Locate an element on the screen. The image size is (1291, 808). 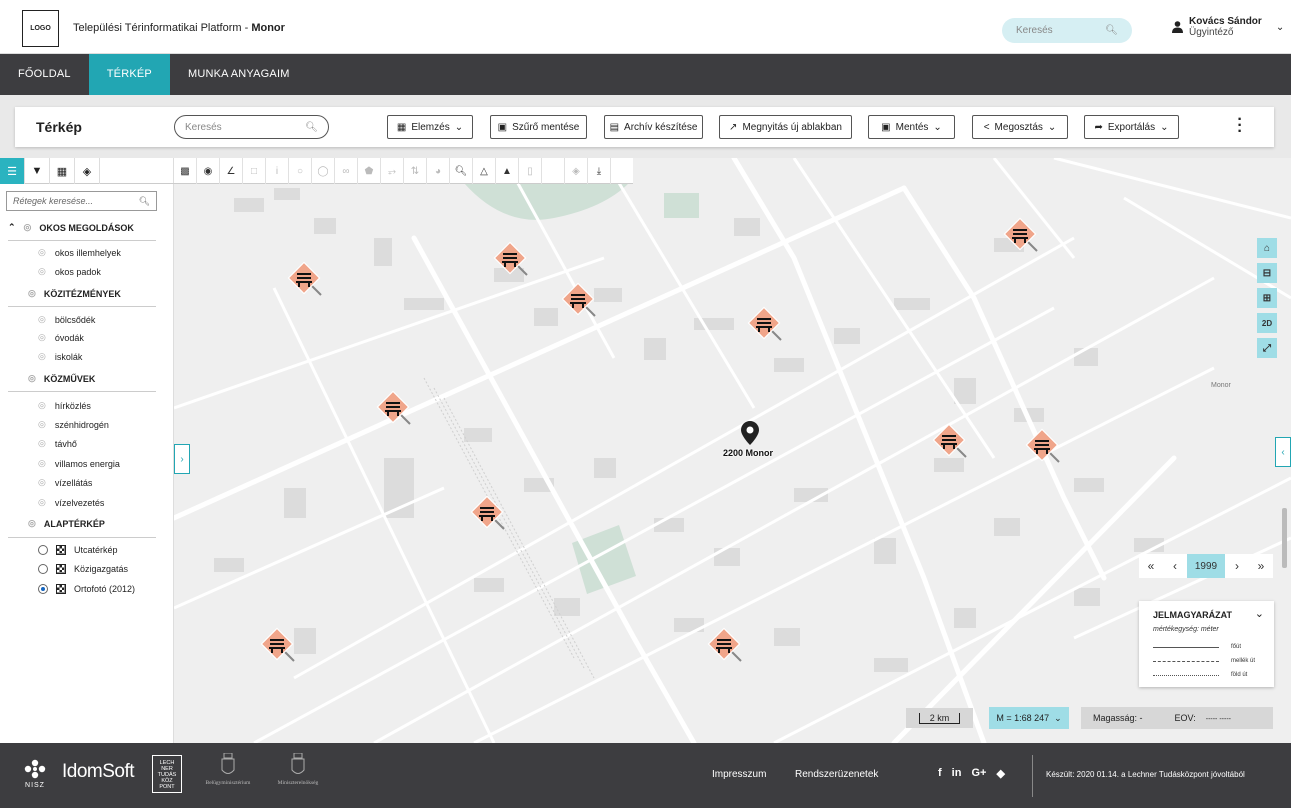
point-icon: ○ is located at coordinates (300, 171).